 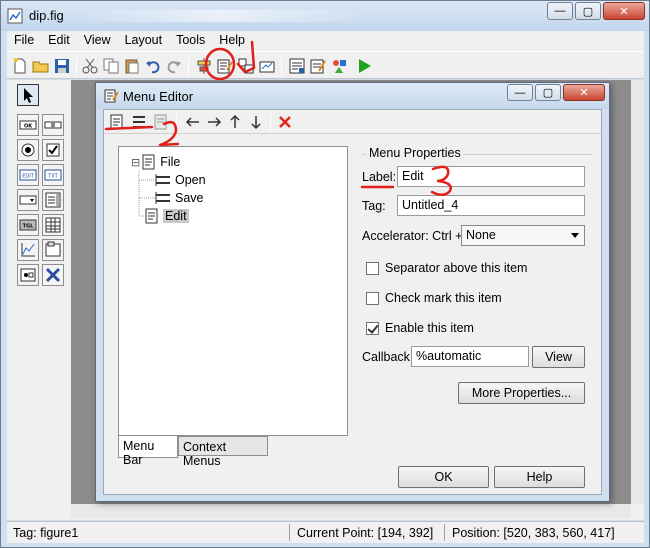 I want to click on annotation-underline-toolbar, so click(x=129, y=128).